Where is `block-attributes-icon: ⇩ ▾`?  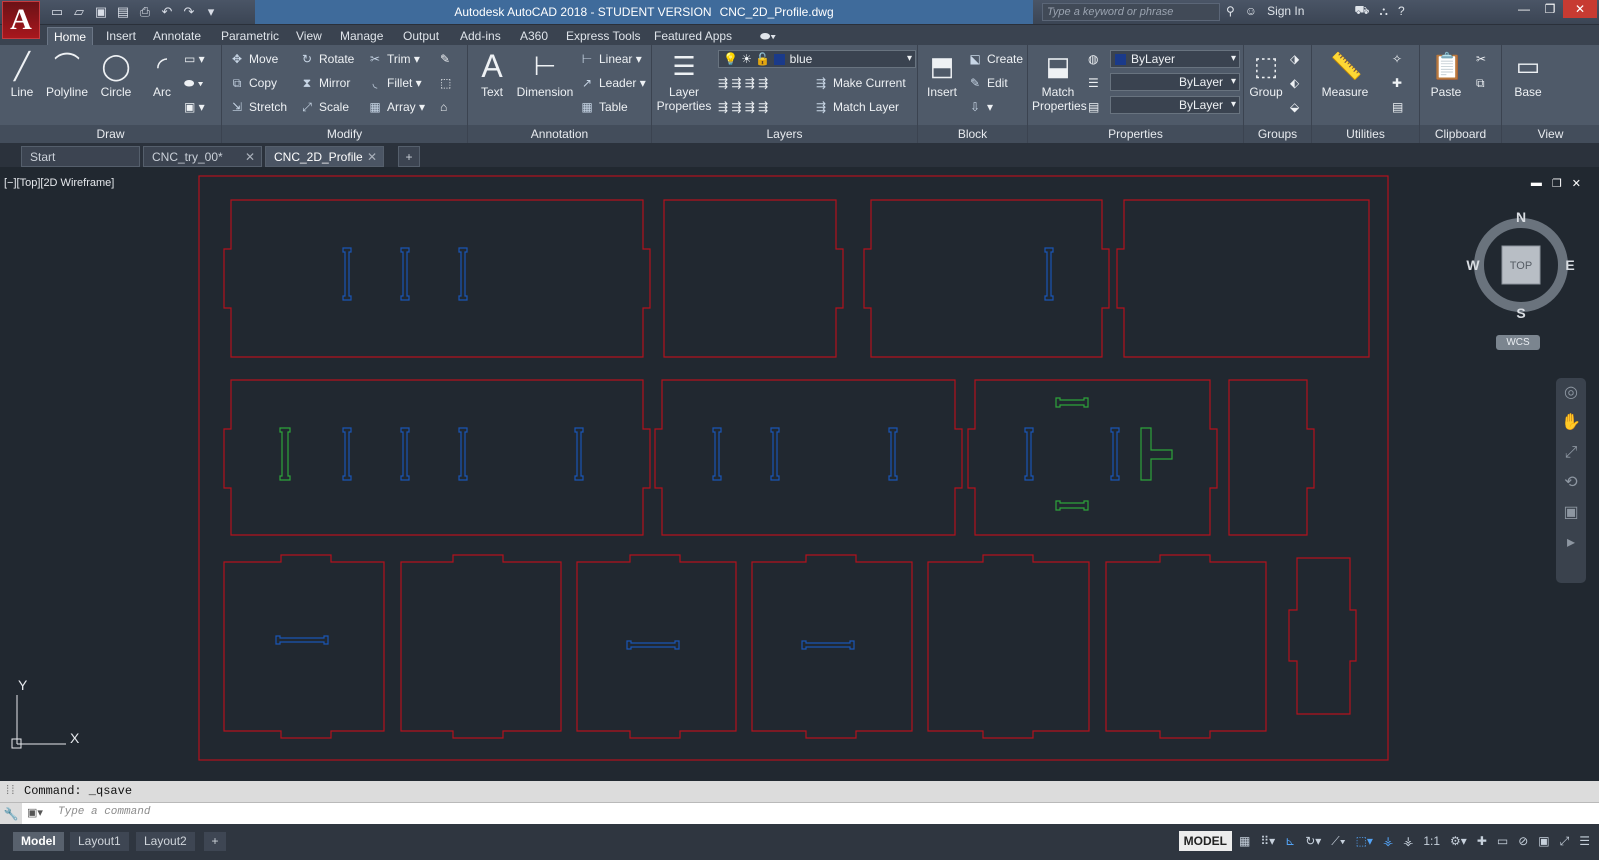 block-attributes-icon: ⇩ ▾ is located at coordinates (979, 107).